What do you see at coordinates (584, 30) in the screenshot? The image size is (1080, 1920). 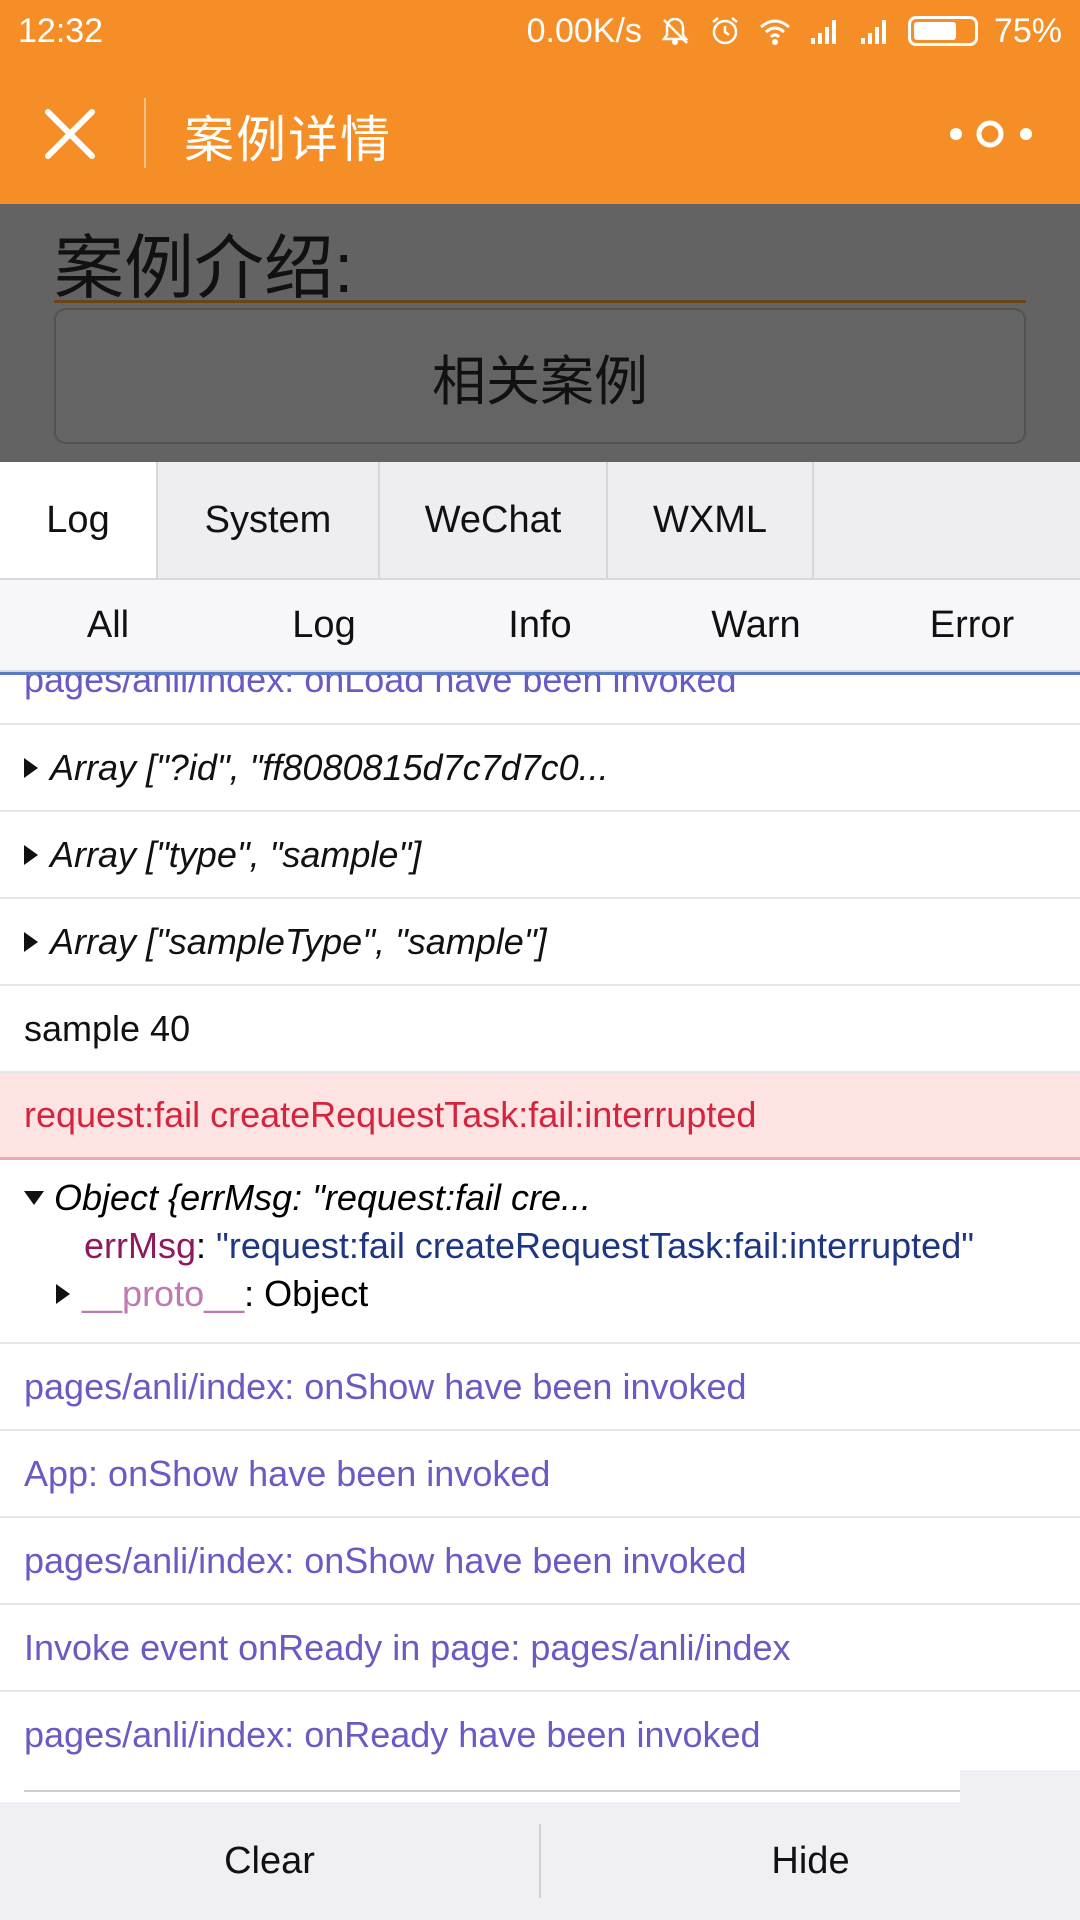 I see `net-speed: 0.00K/s` at bounding box center [584, 30].